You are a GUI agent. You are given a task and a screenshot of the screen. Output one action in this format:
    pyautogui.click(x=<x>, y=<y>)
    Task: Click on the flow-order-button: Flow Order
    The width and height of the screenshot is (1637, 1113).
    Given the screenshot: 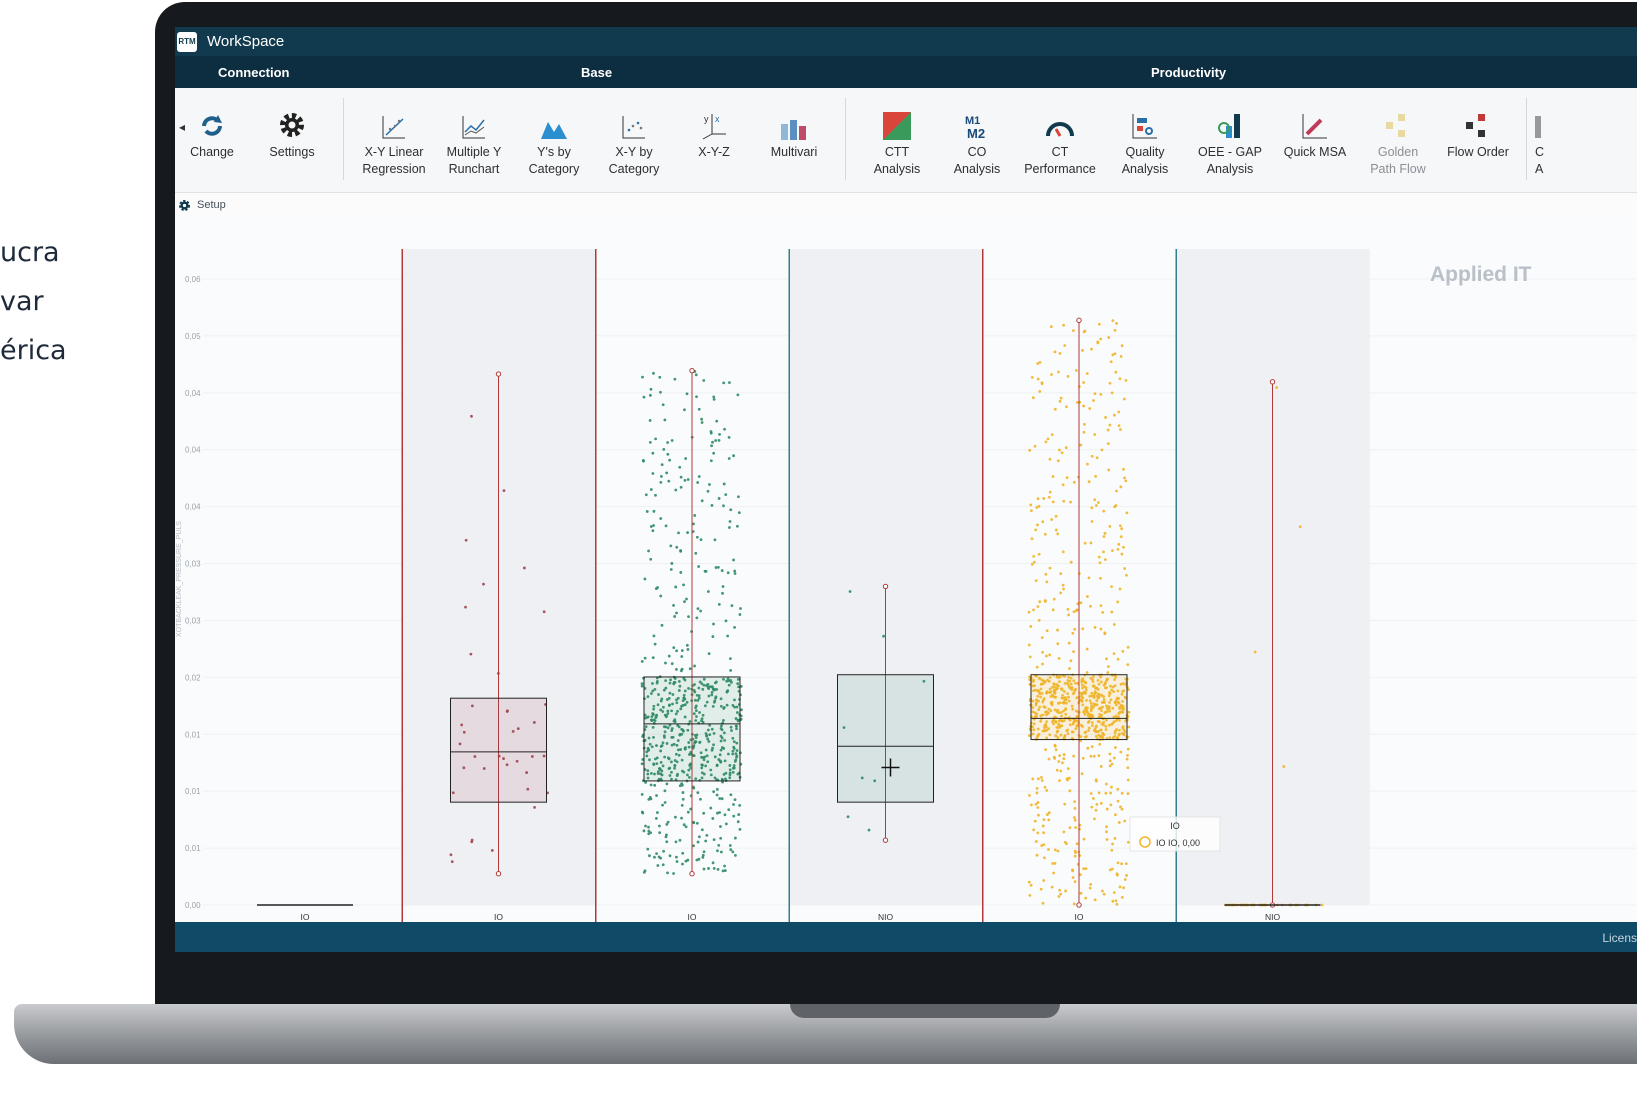 What is the action you would take?
    pyautogui.click(x=1478, y=135)
    